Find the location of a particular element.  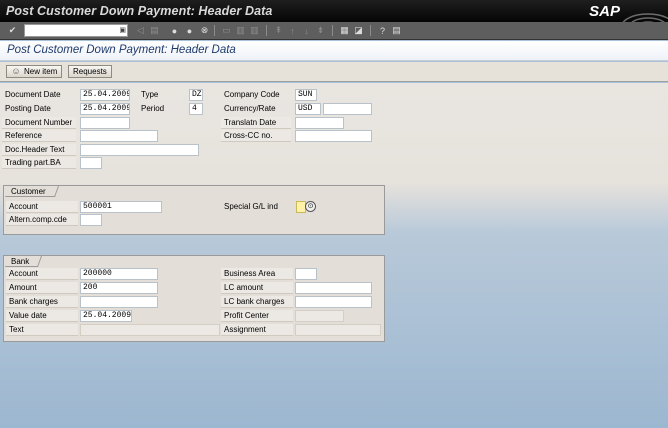

customer-account-label: Account is located at coordinates (42, 207).